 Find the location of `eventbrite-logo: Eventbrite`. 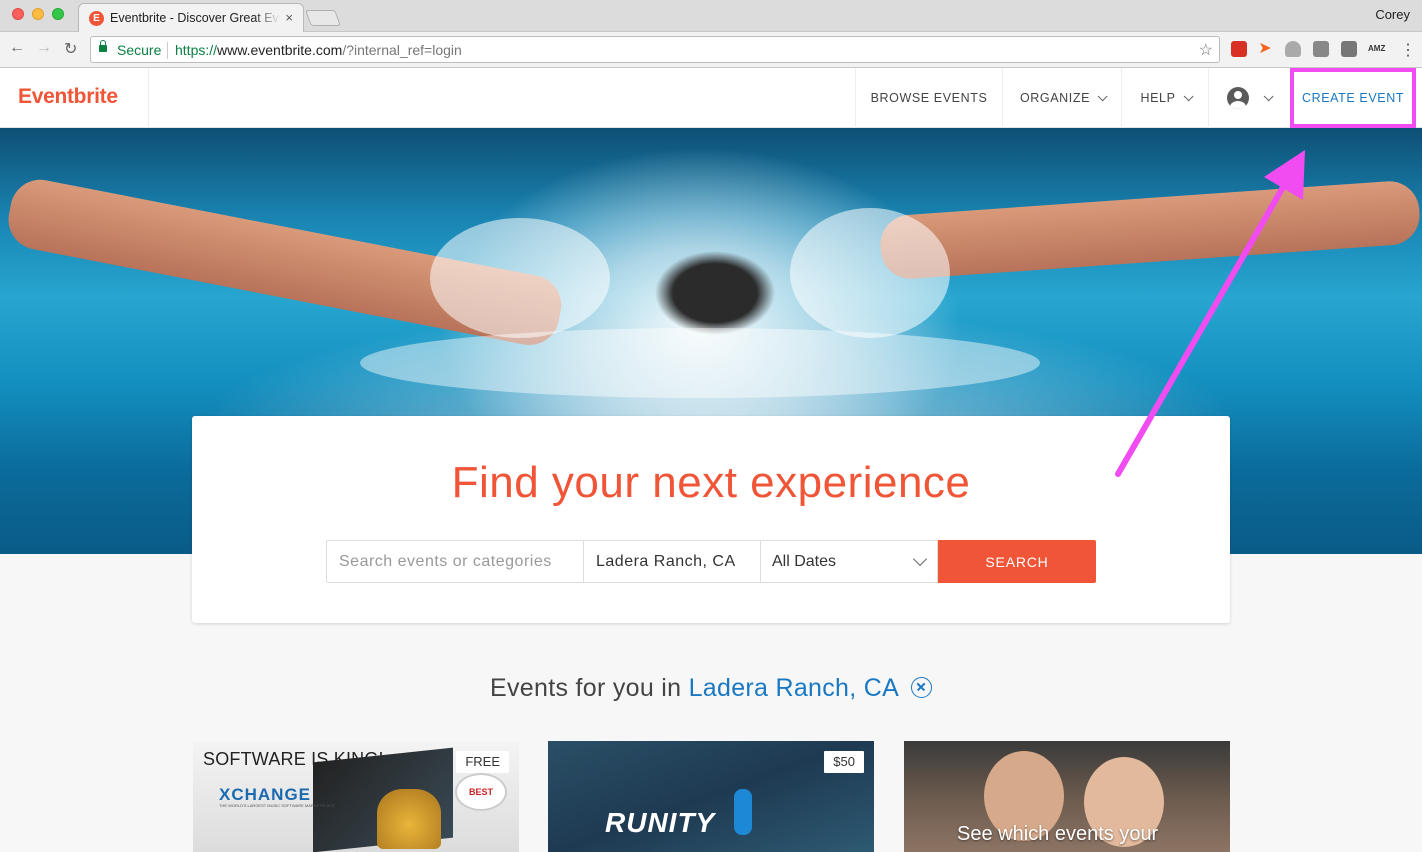

eventbrite-logo: Eventbrite is located at coordinates (68, 97).